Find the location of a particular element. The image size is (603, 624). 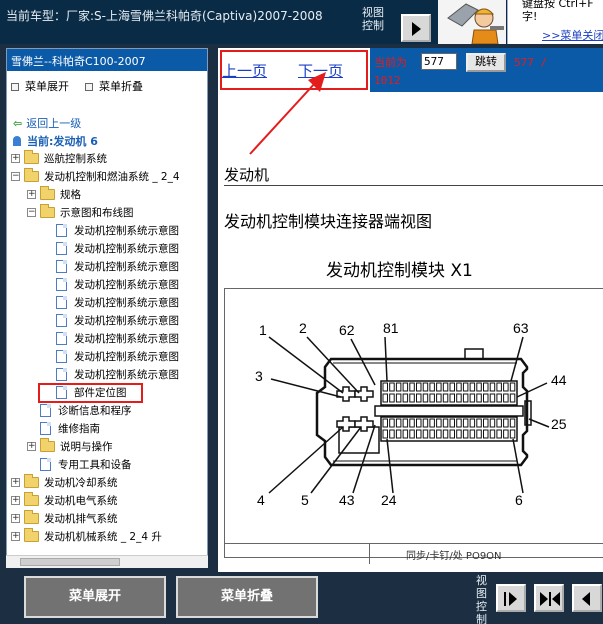

figure-table-divider is located at coordinates (369, 554).